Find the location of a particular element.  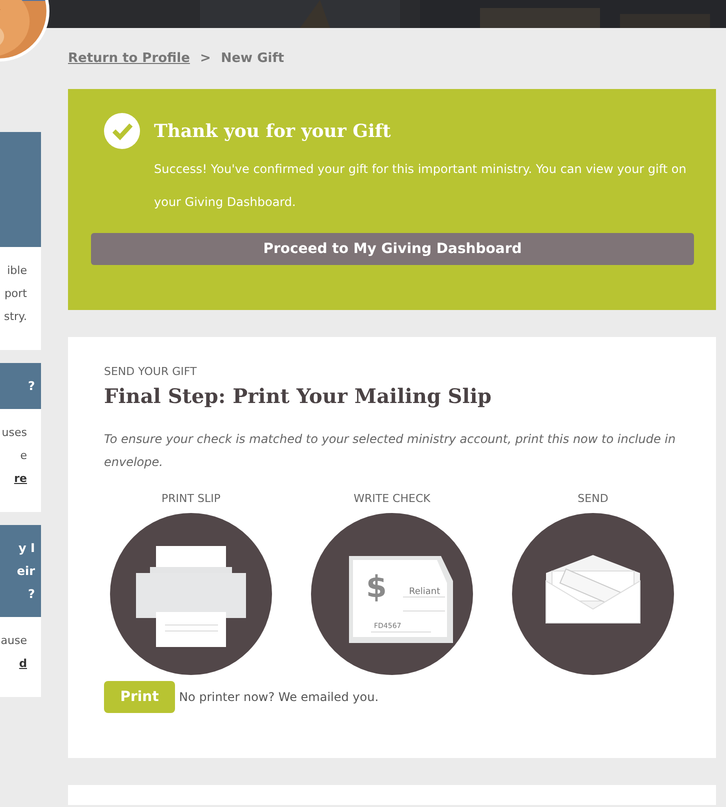

card-text: uses is located at coordinates (14, 433).